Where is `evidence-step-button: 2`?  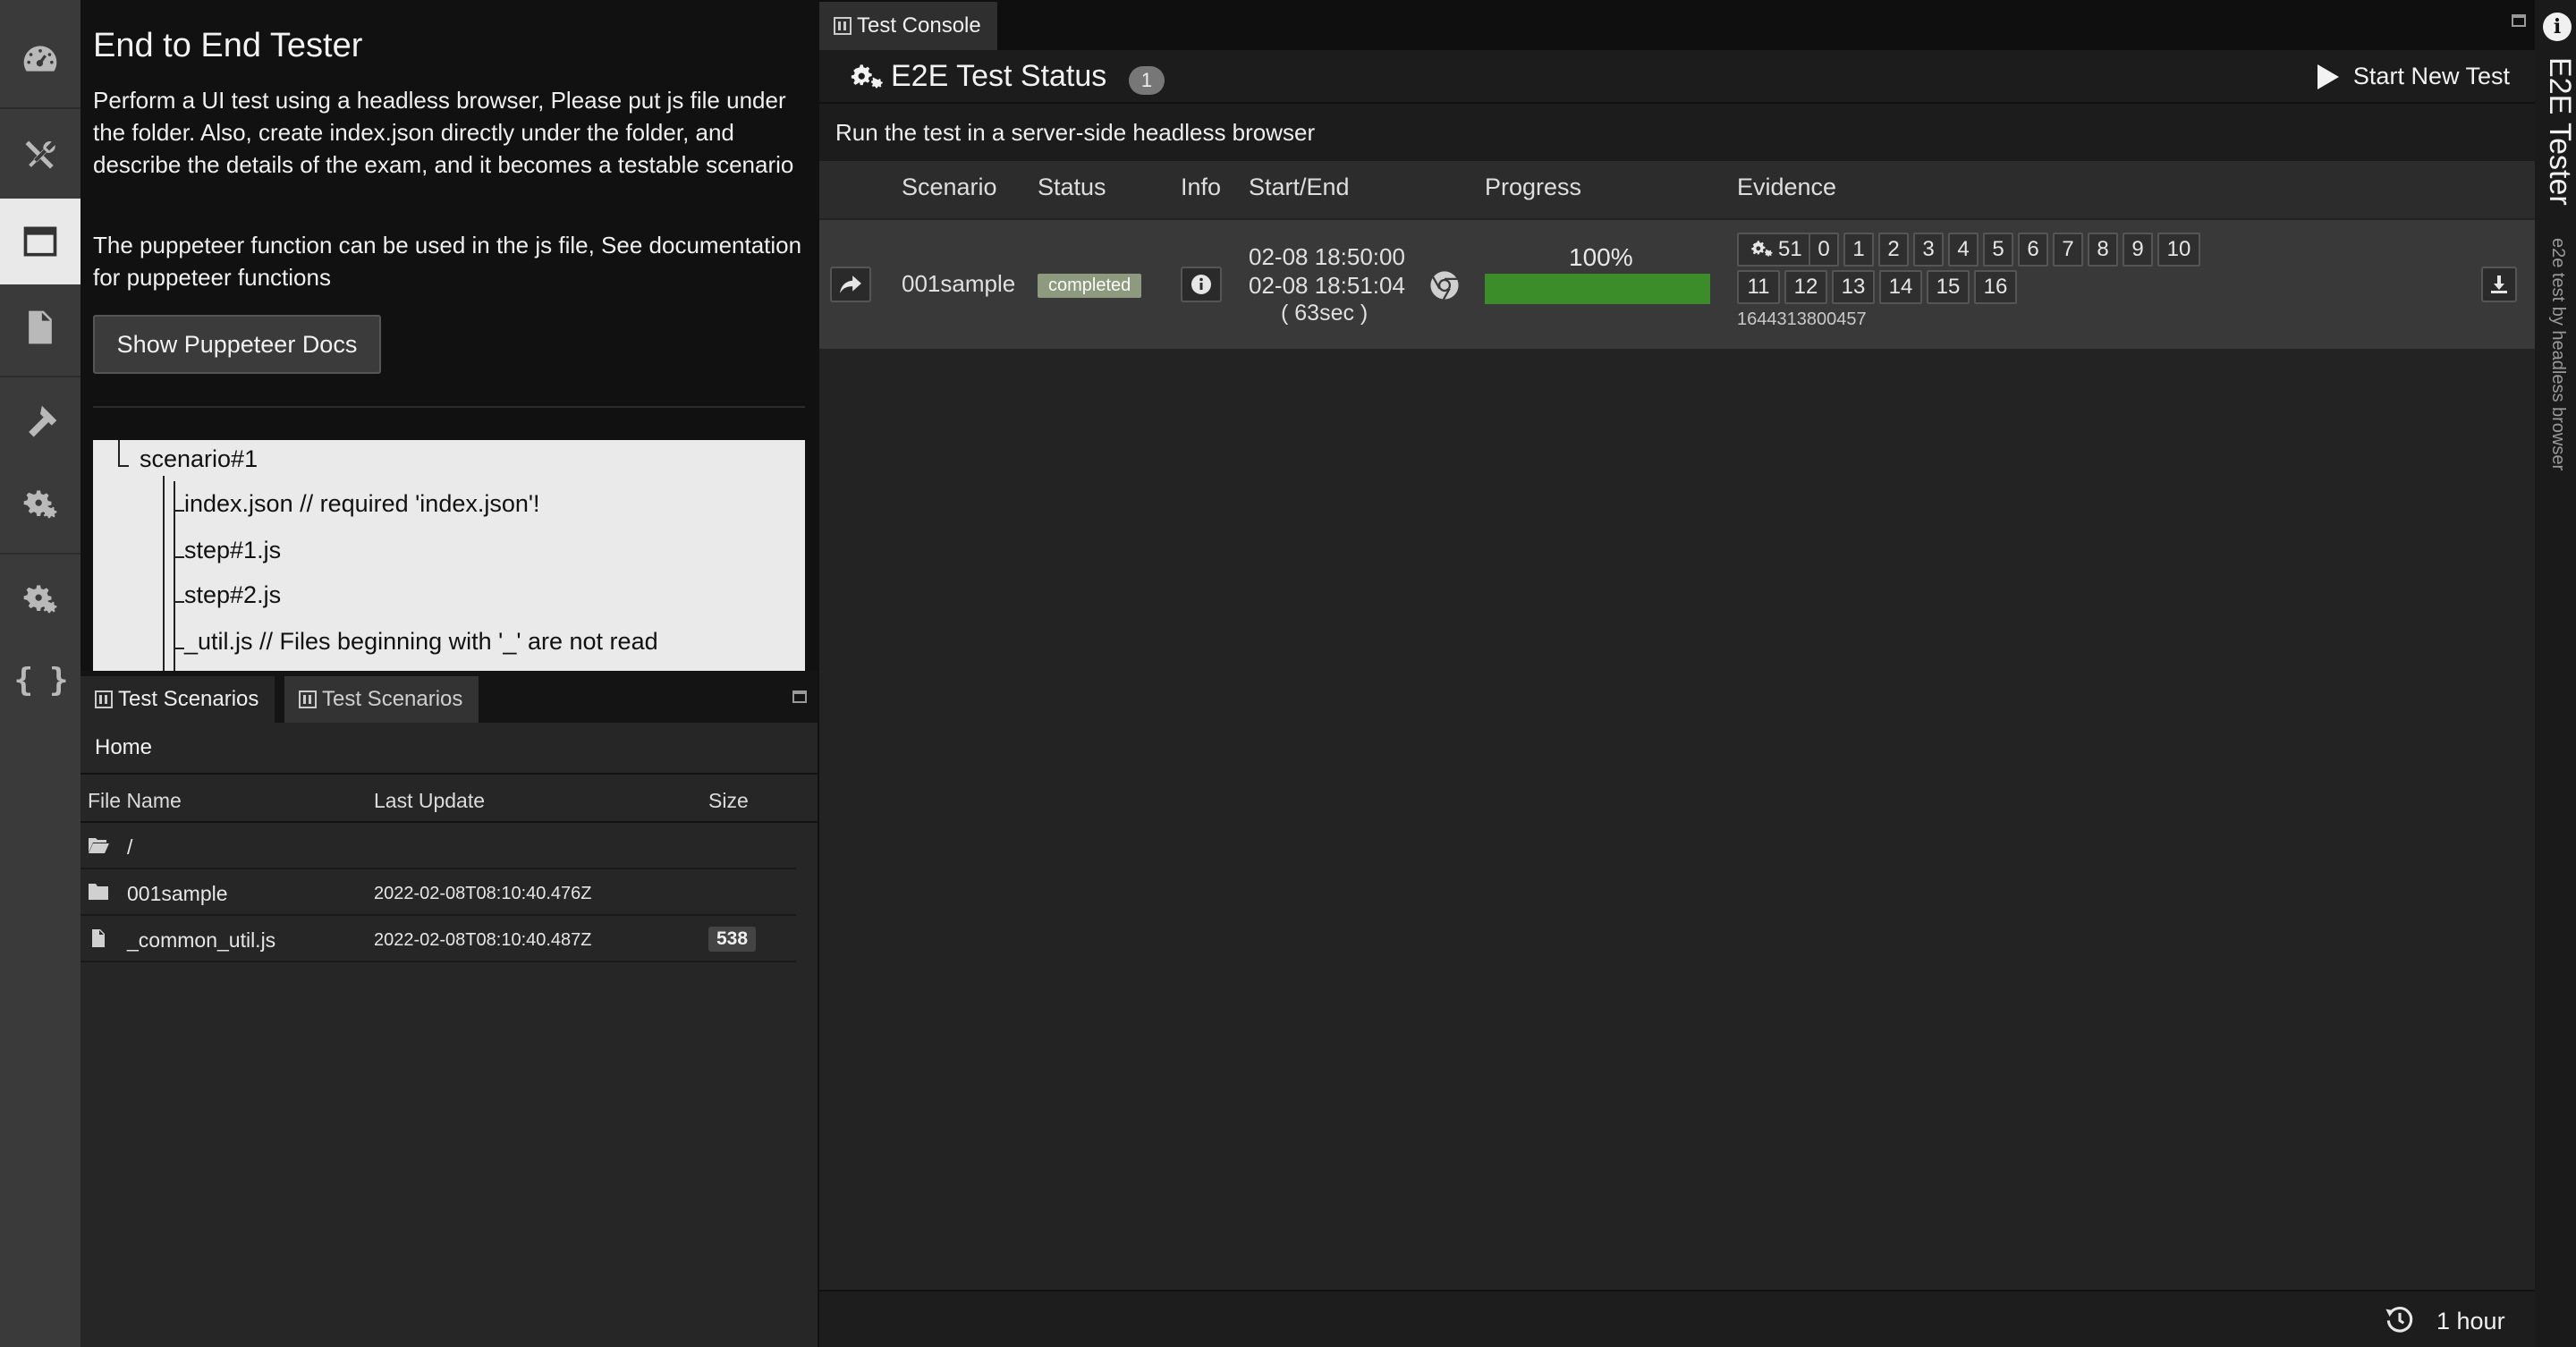 evidence-step-button: 2 is located at coordinates (1893, 250).